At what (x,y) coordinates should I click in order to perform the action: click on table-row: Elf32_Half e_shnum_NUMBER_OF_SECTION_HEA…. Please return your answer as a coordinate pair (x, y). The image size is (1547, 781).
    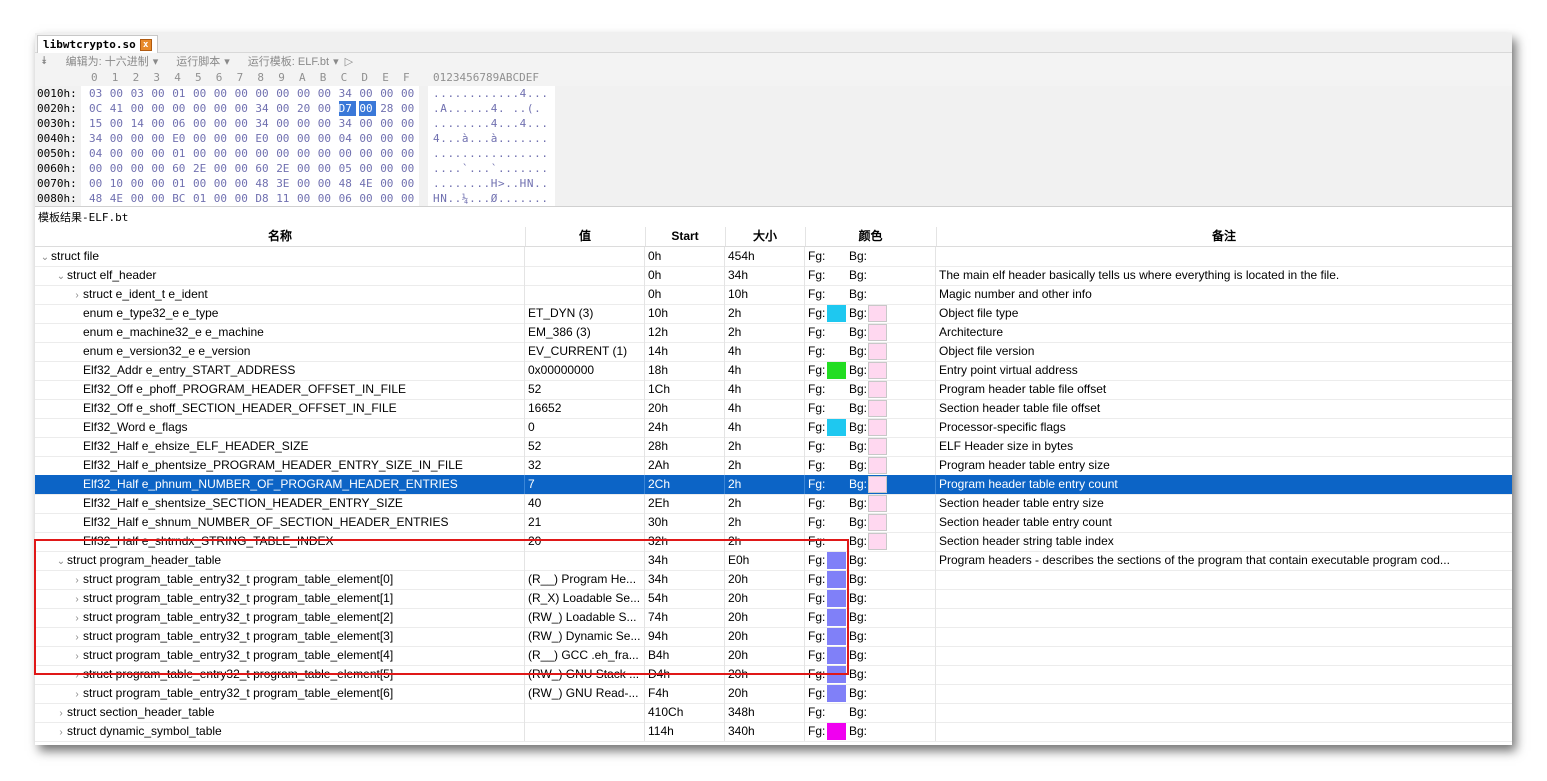
    Looking at the image, I should click on (773, 523).